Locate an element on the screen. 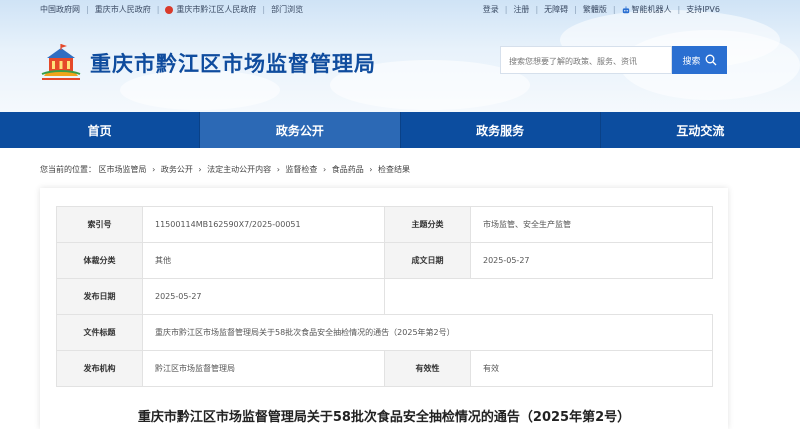  index-number-value: 11500114MB162590X7/2025-00051 is located at coordinates (263, 224).